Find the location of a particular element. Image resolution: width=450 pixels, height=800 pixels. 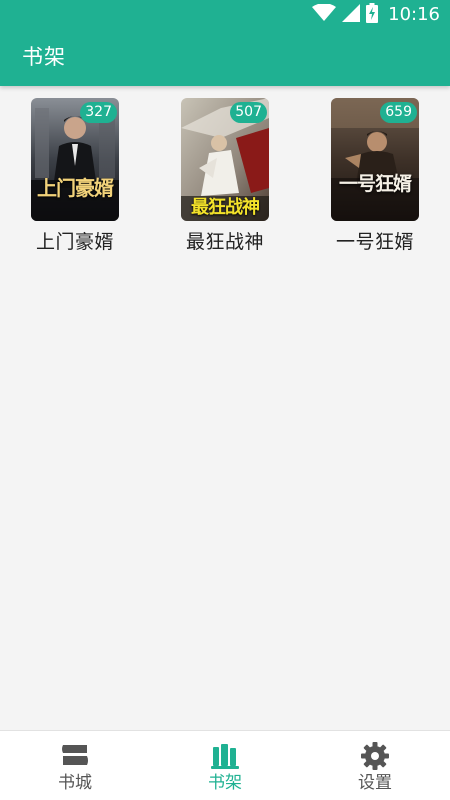

nav-label: 设置 is located at coordinates (375, 783).